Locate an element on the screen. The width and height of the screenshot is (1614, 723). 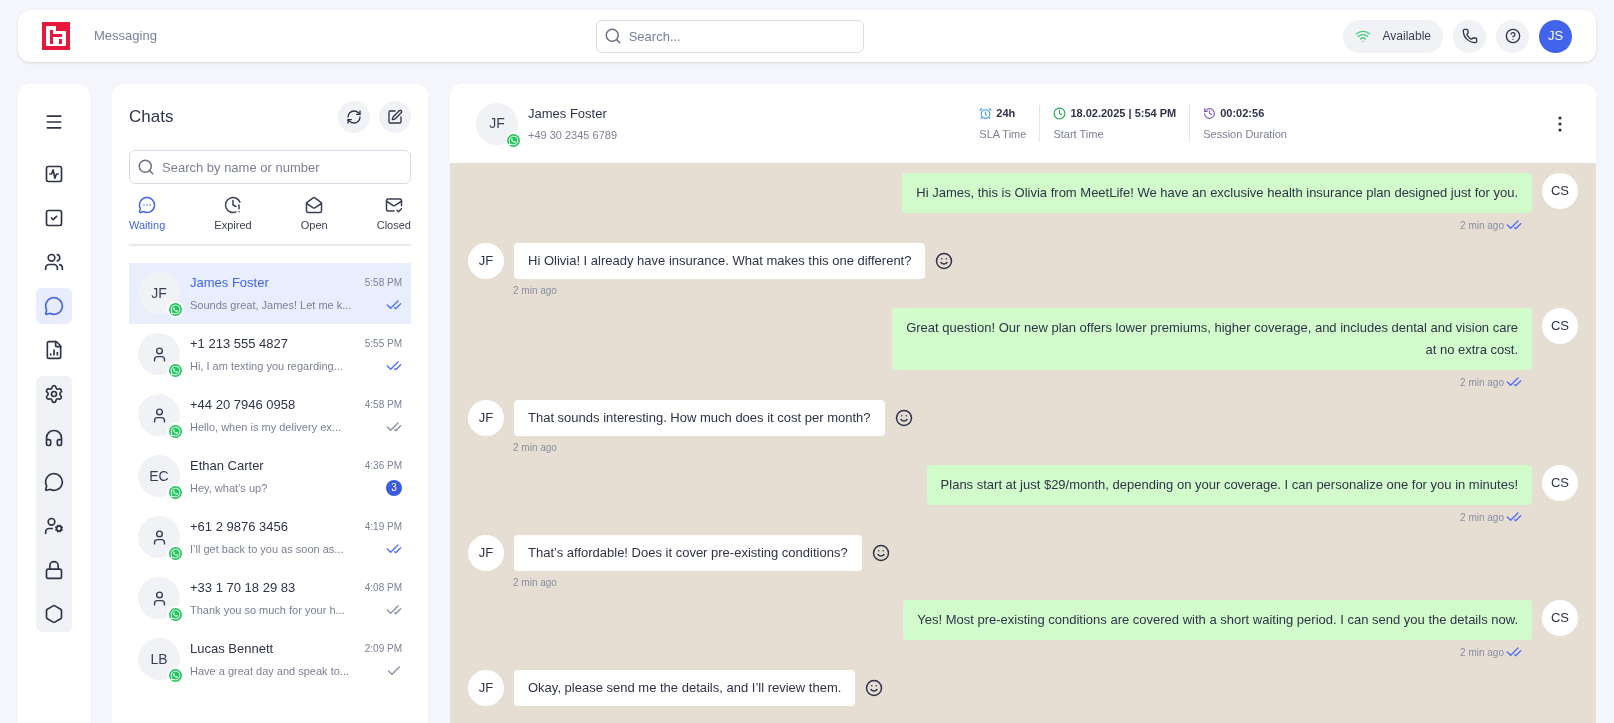
contact-name: Ethan Carter is located at coordinates (227, 466).